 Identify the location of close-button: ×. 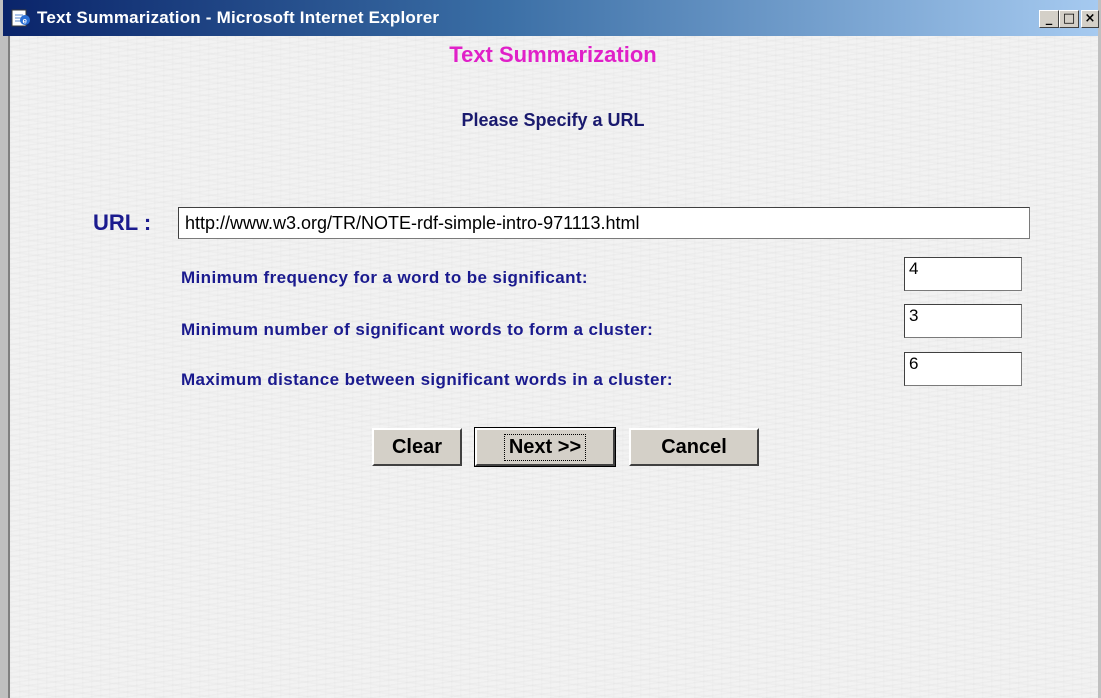
(1090, 19).